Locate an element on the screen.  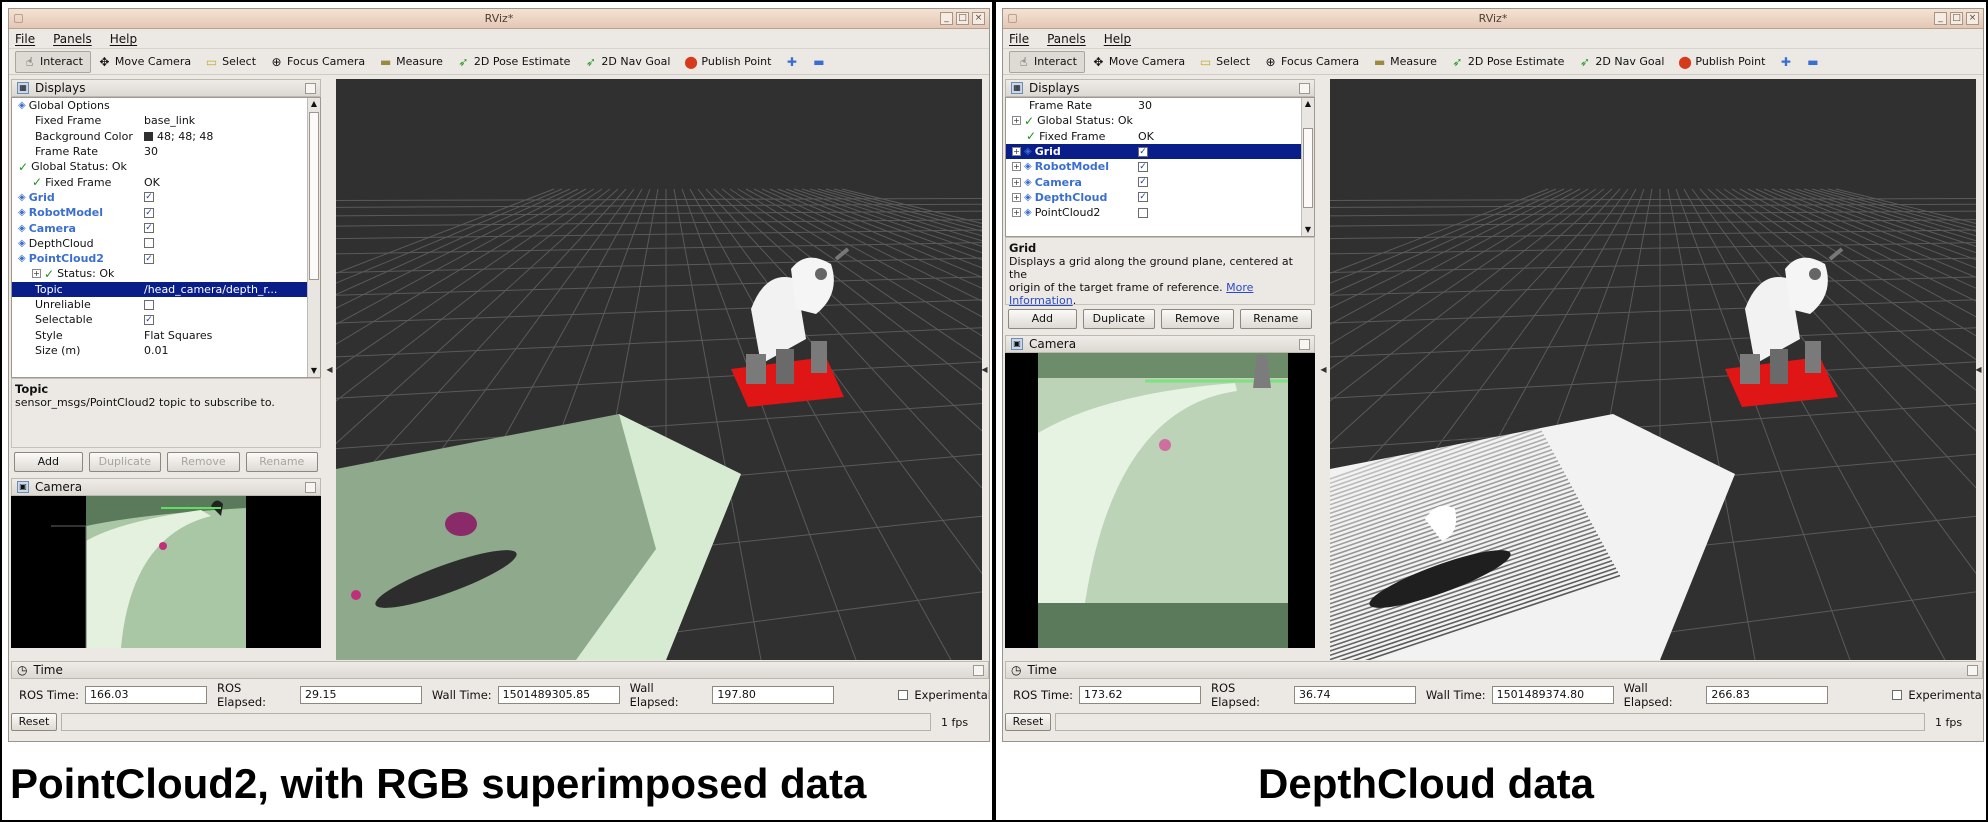
ros-elapsed-field: 29.15 is located at coordinates (360, 695).